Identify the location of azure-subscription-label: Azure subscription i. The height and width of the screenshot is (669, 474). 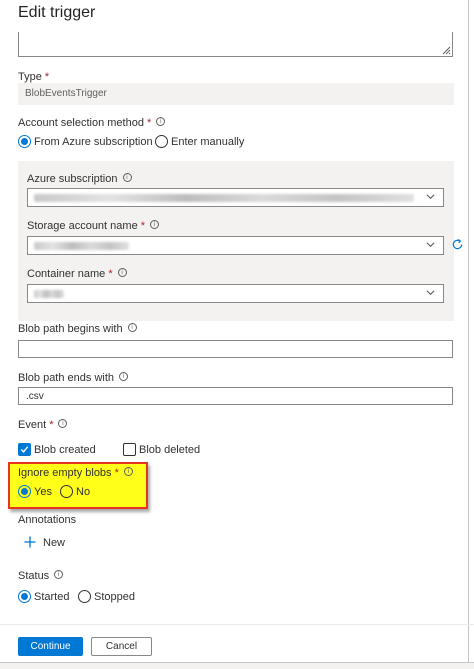
(79, 179).